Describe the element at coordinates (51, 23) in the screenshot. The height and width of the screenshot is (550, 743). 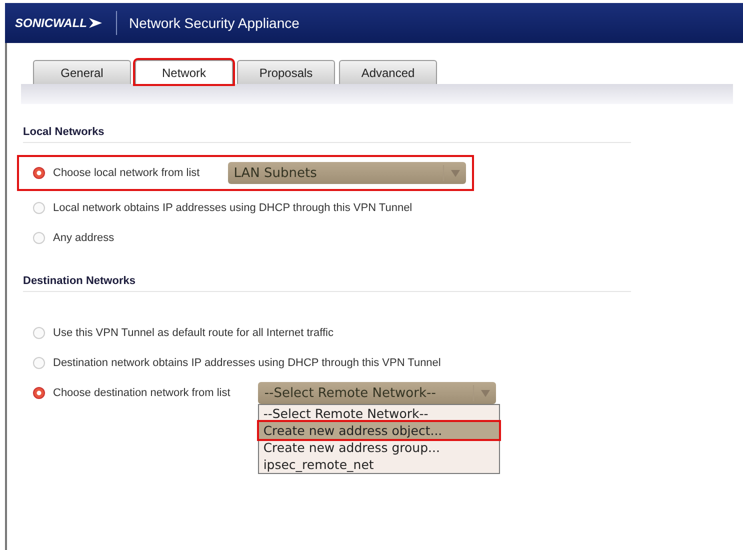
I see `logo: SONICWALL` at that location.